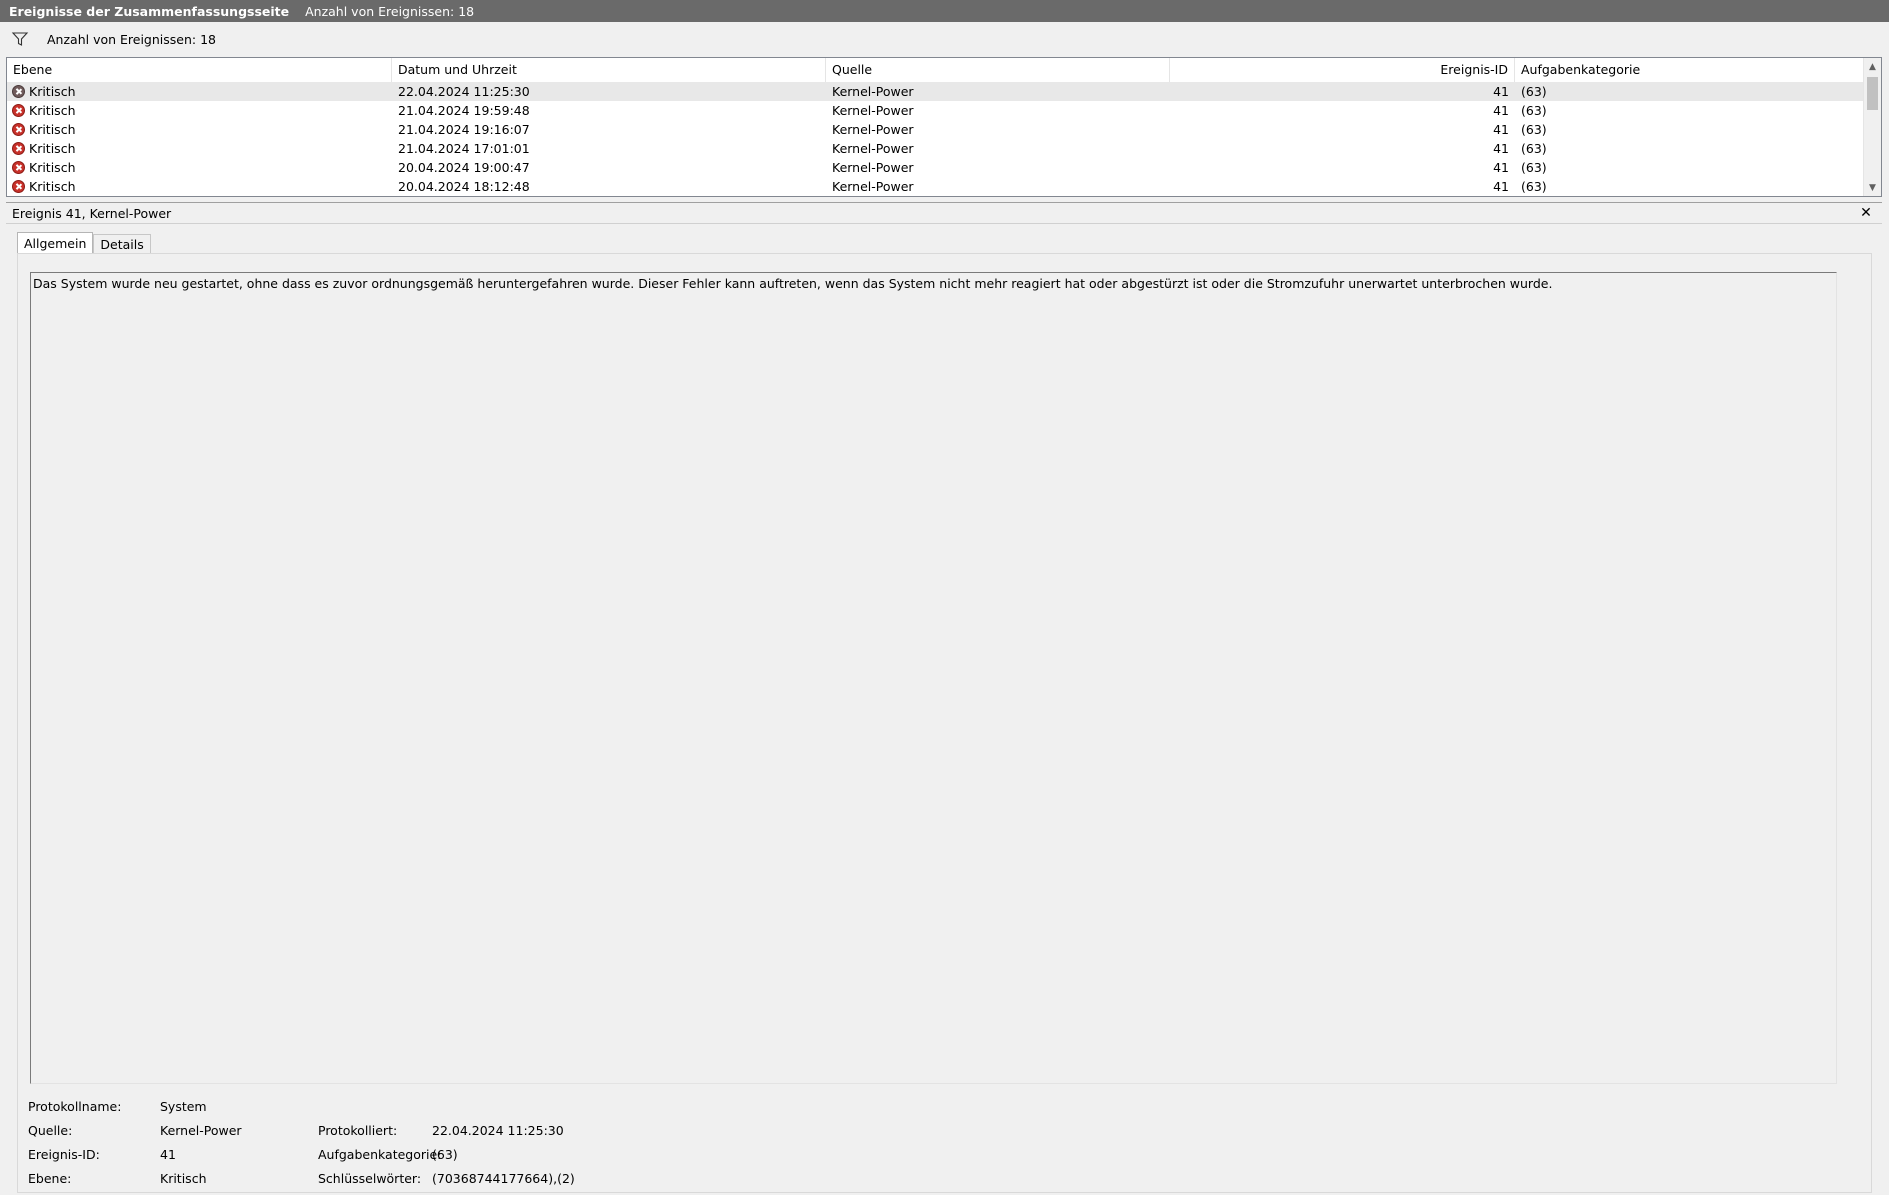  I want to click on grid-vertical-scrollbar: ▲ ▼, so click(1872, 127).